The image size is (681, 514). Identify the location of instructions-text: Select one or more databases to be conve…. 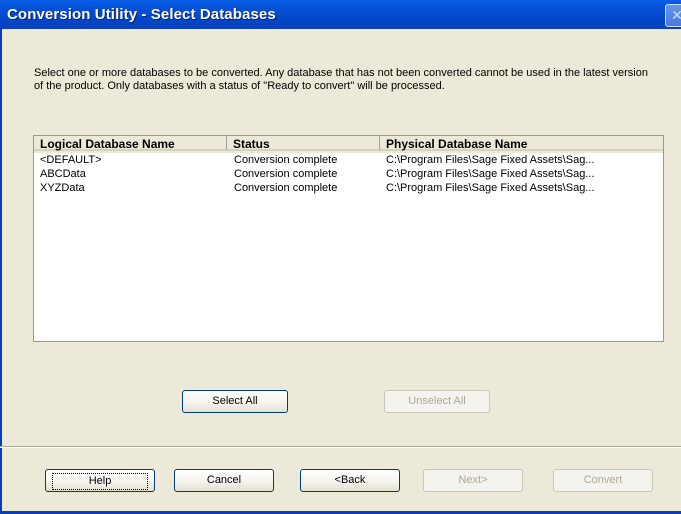
(341, 79).